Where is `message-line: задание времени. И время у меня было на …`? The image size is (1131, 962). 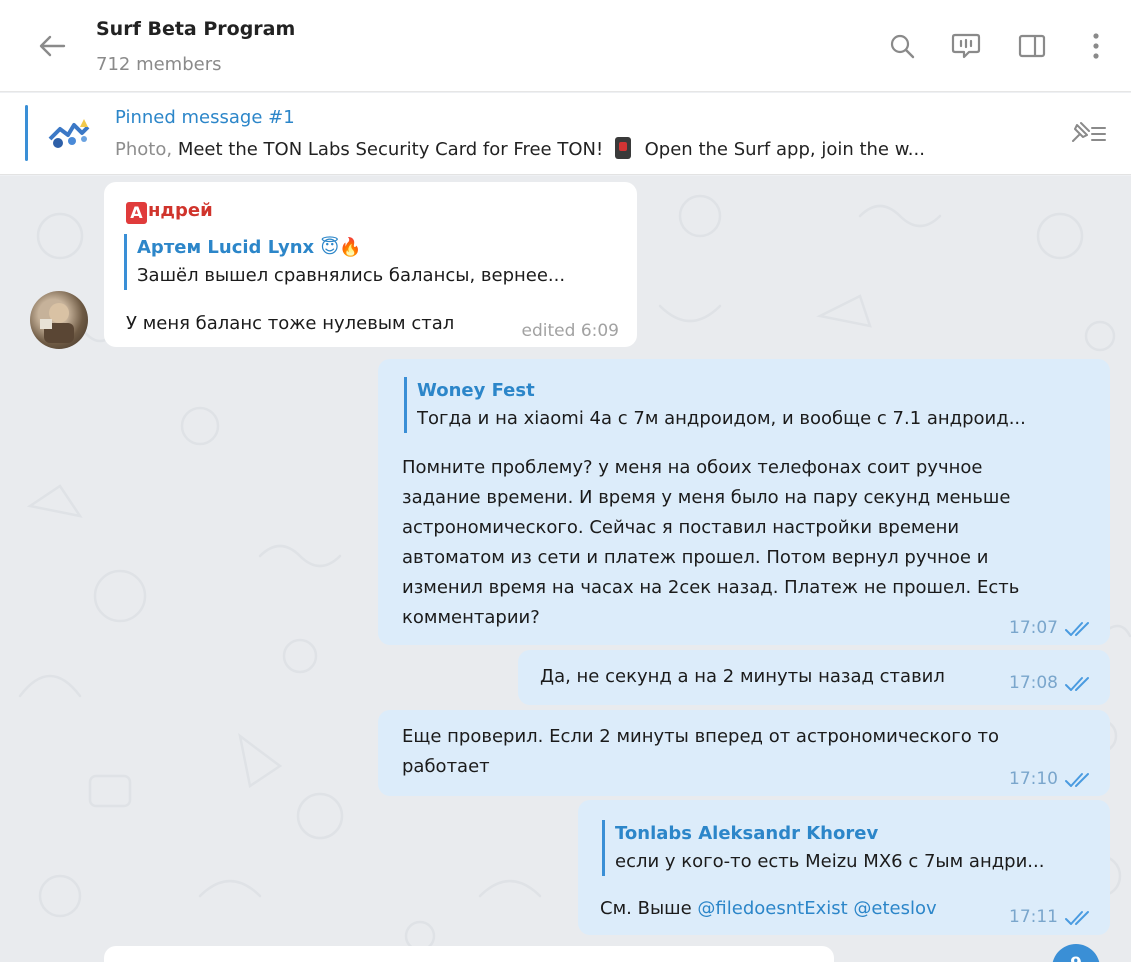 message-line: задание времени. И время у меня было на … is located at coordinates (706, 497).